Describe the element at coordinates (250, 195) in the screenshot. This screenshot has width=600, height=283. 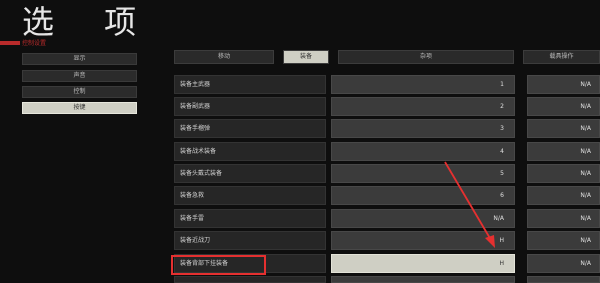
I see `row-label: 装备急救` at that location.